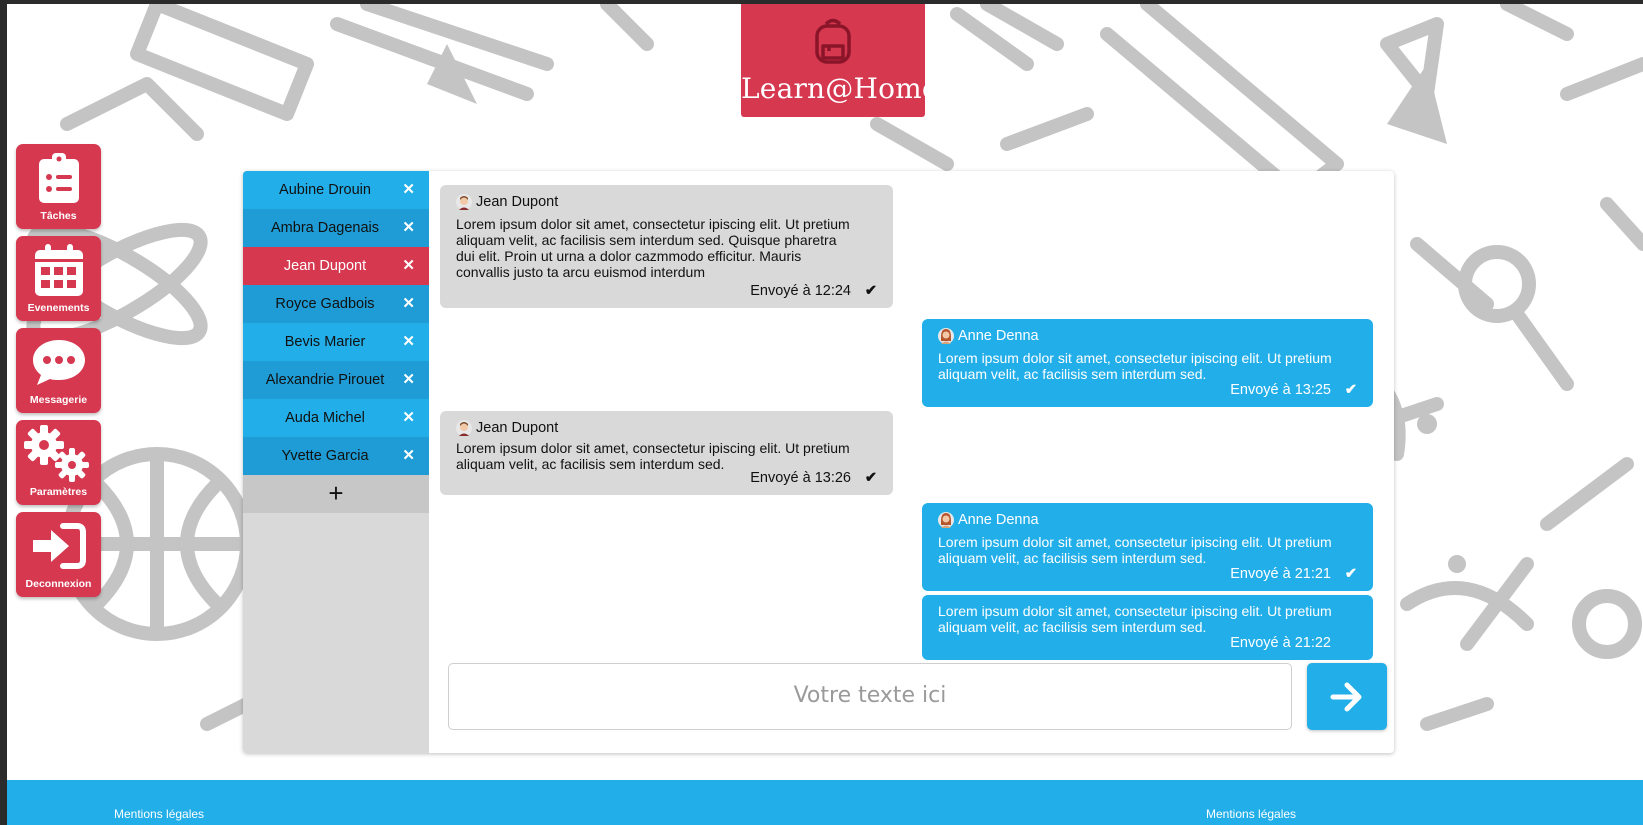 Image resolution: width=1643 pixels, height=825 pixels. I want to click on contact-name: Aubine Drouin, so click(325, 190).